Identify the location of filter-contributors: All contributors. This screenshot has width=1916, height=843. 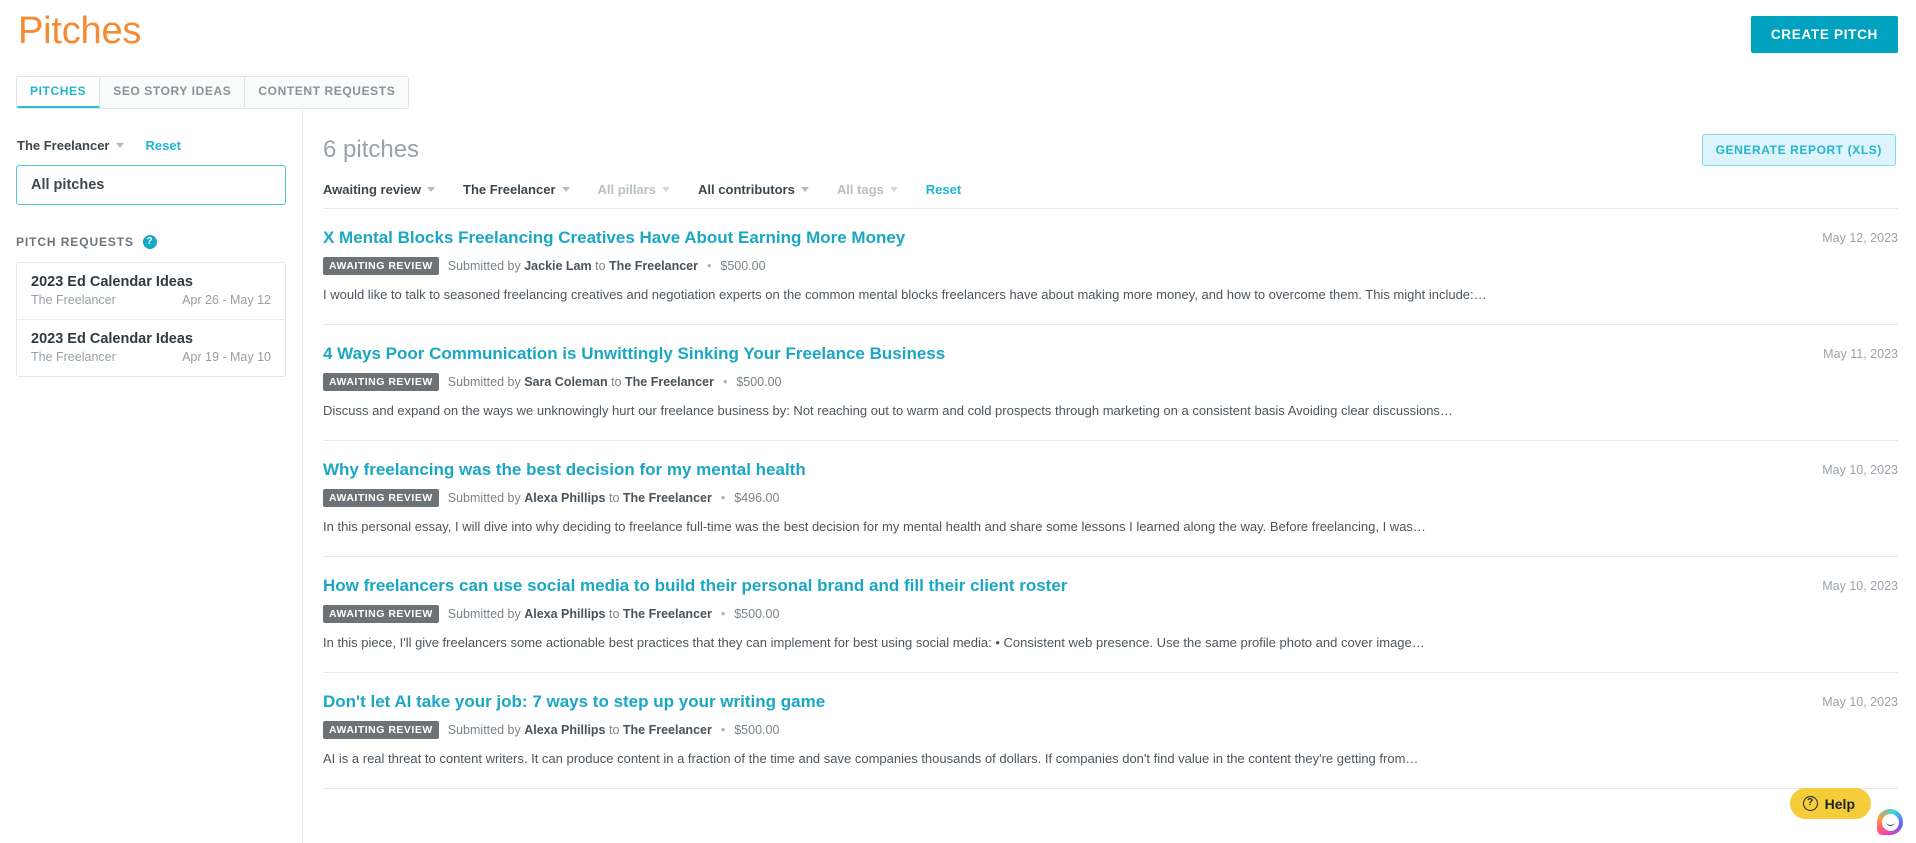
(753, 189).